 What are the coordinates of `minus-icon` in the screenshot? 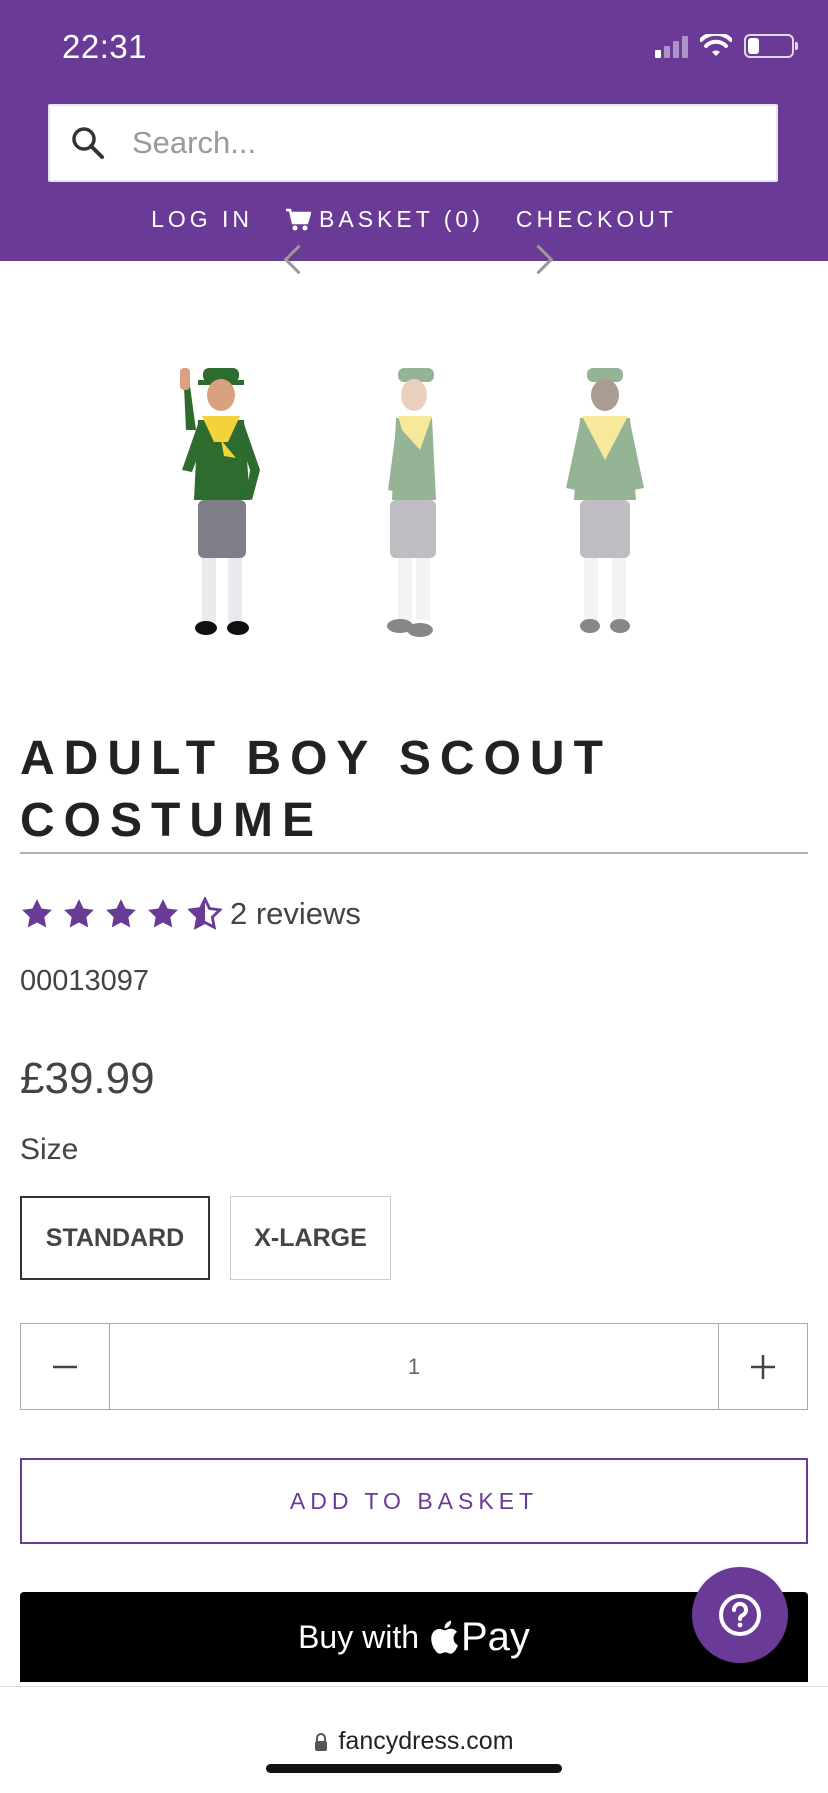 It's located at (65, 1366).